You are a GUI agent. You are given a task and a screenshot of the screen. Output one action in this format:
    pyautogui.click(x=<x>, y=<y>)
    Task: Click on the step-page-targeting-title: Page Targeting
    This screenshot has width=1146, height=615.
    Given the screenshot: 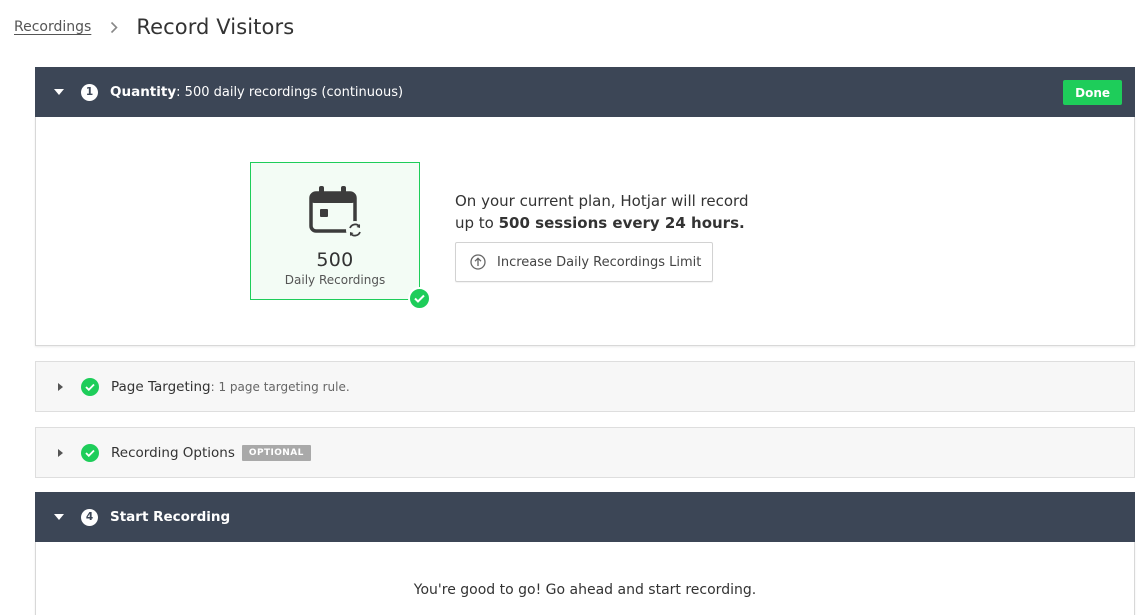 What is the action you would take?
    pyautogui.click(x=161, y=386)
    